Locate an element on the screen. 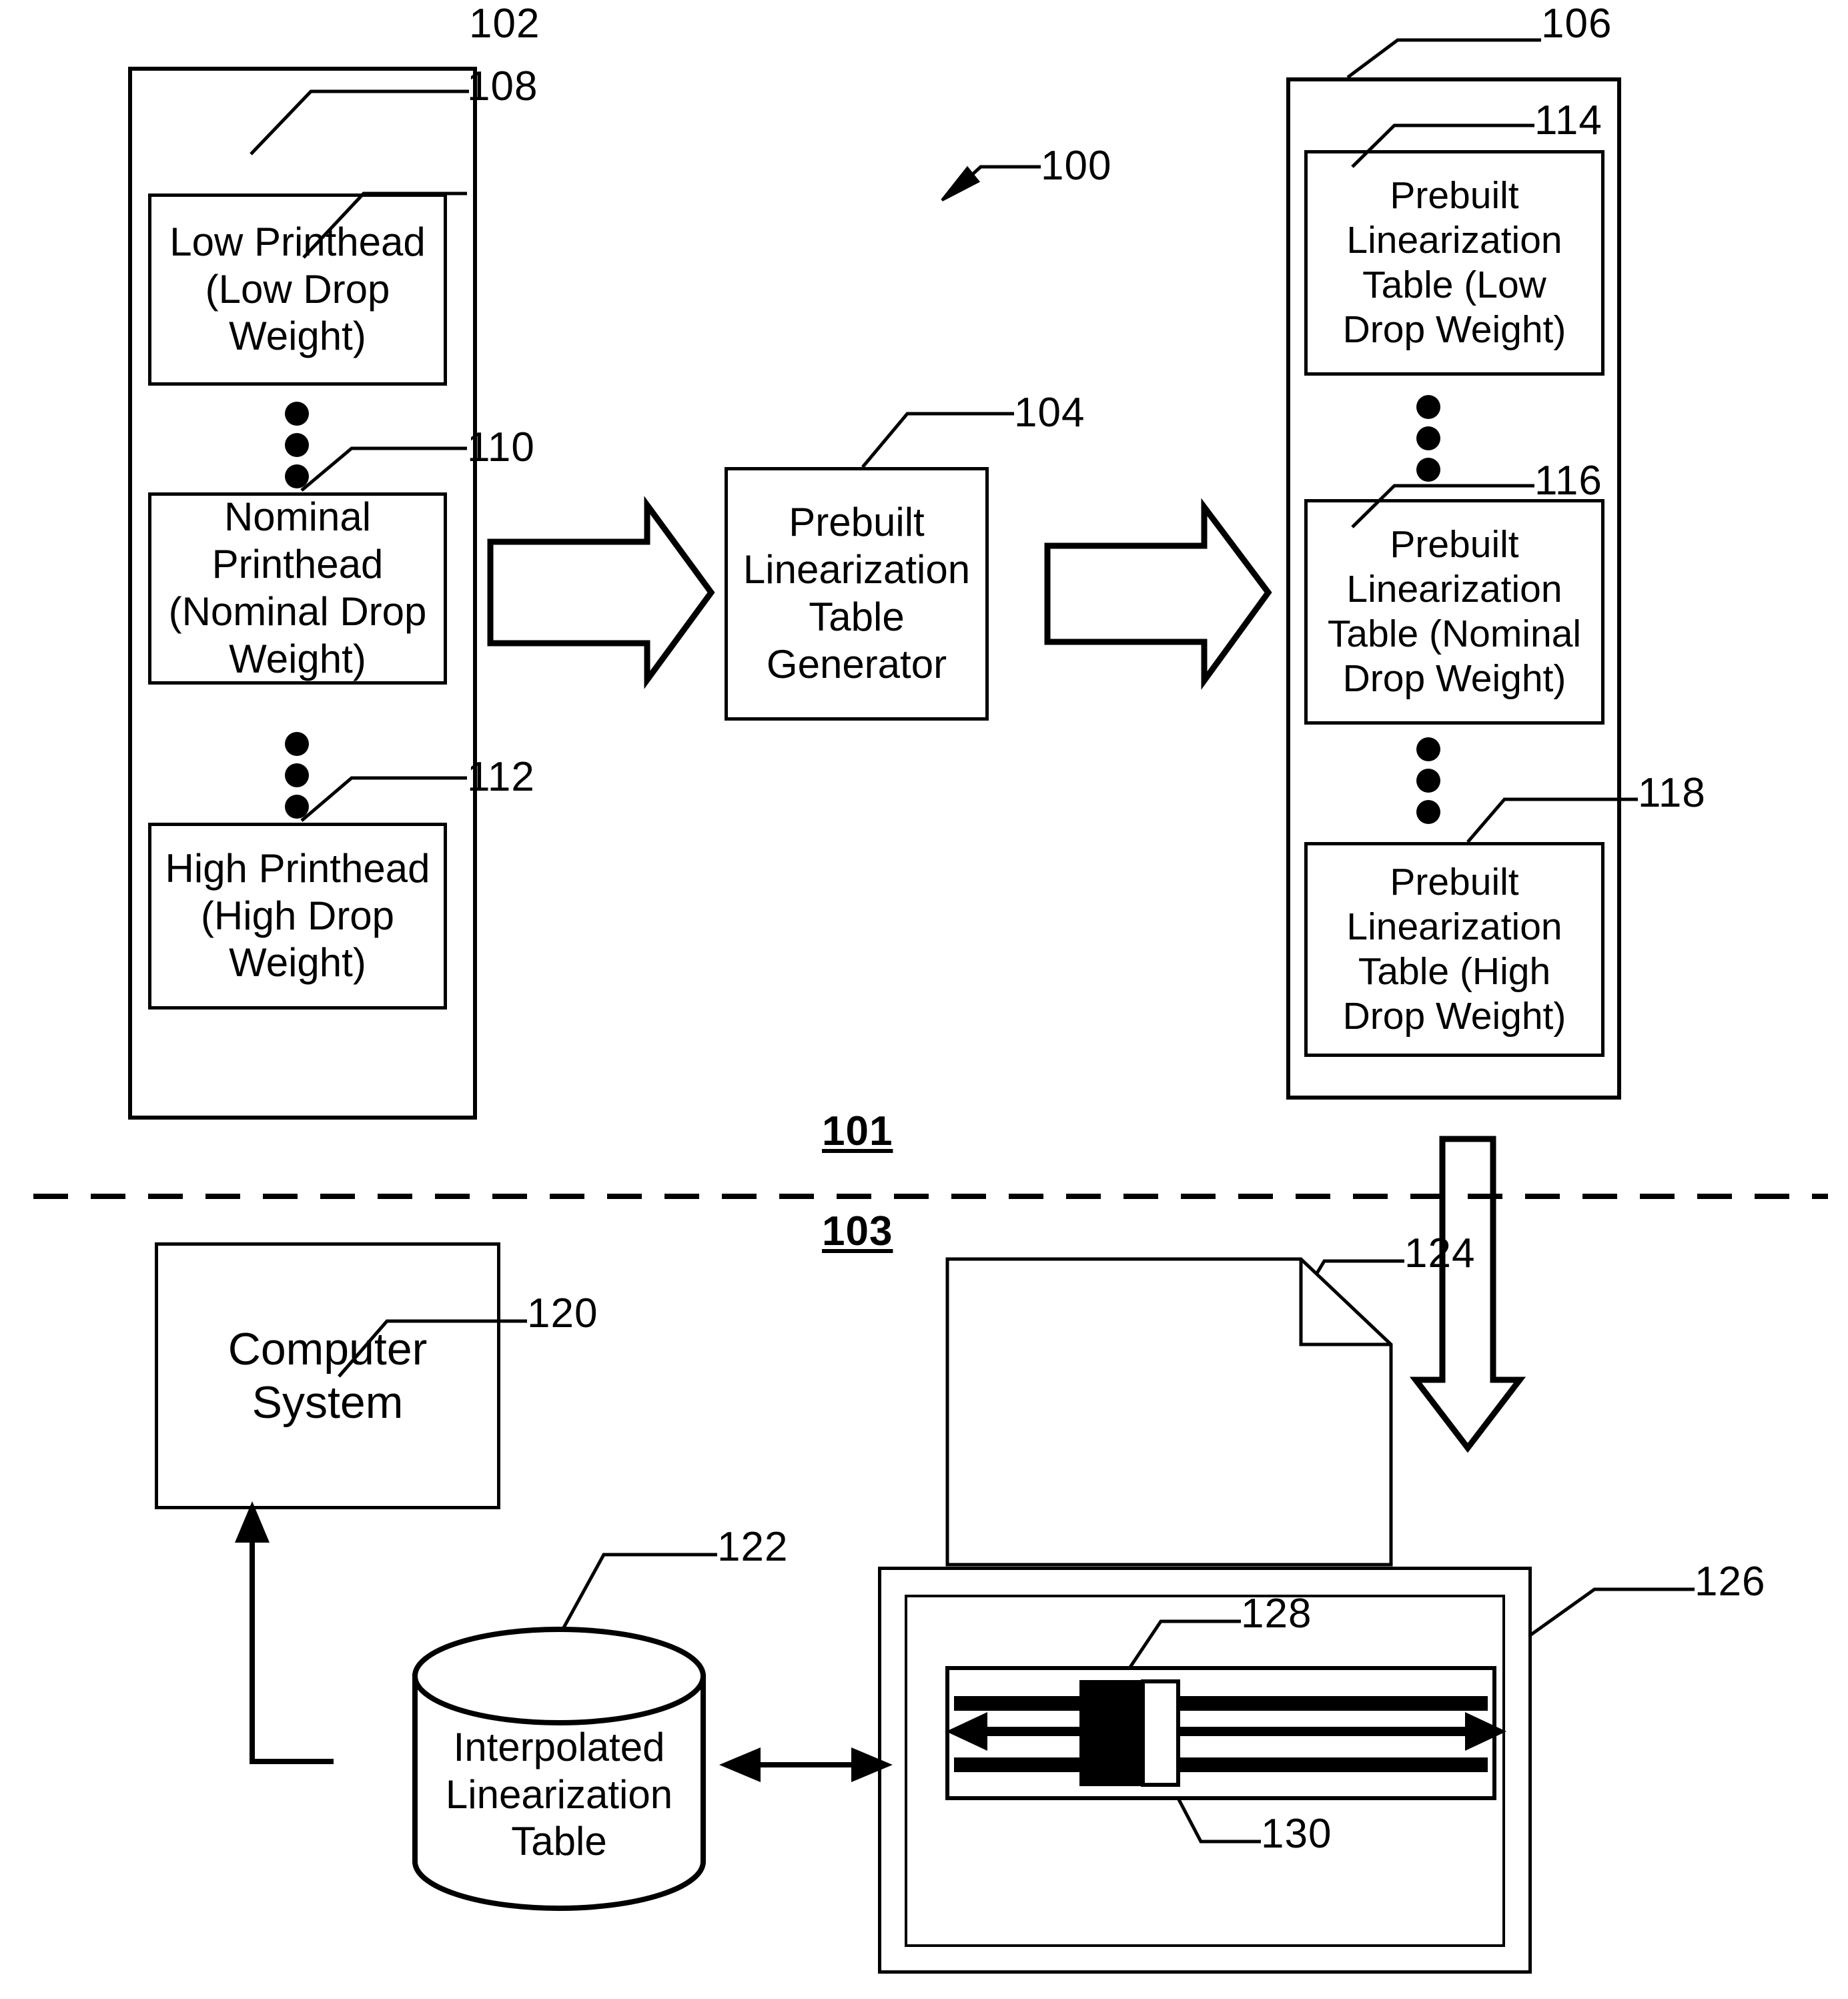 This screenshot has height=1999, width=1848. figure-pointer-arrowhead is located at coordinates (961, 184).